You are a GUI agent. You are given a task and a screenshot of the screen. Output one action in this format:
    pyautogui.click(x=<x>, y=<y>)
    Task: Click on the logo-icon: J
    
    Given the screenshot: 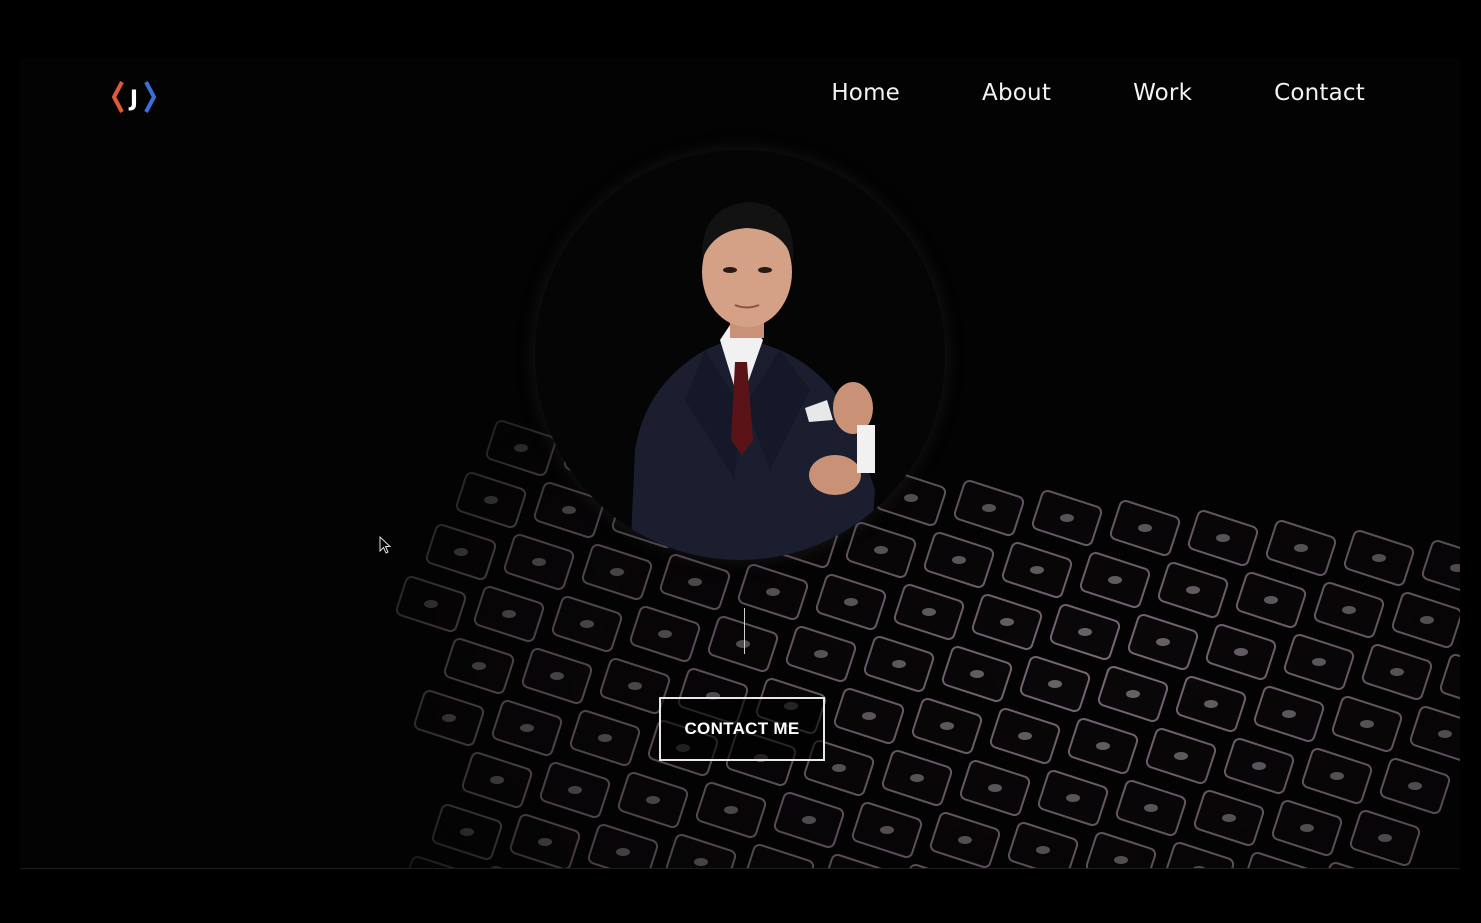 What is the action you would take?
    pyautogui.click(x=134, y=97)
    